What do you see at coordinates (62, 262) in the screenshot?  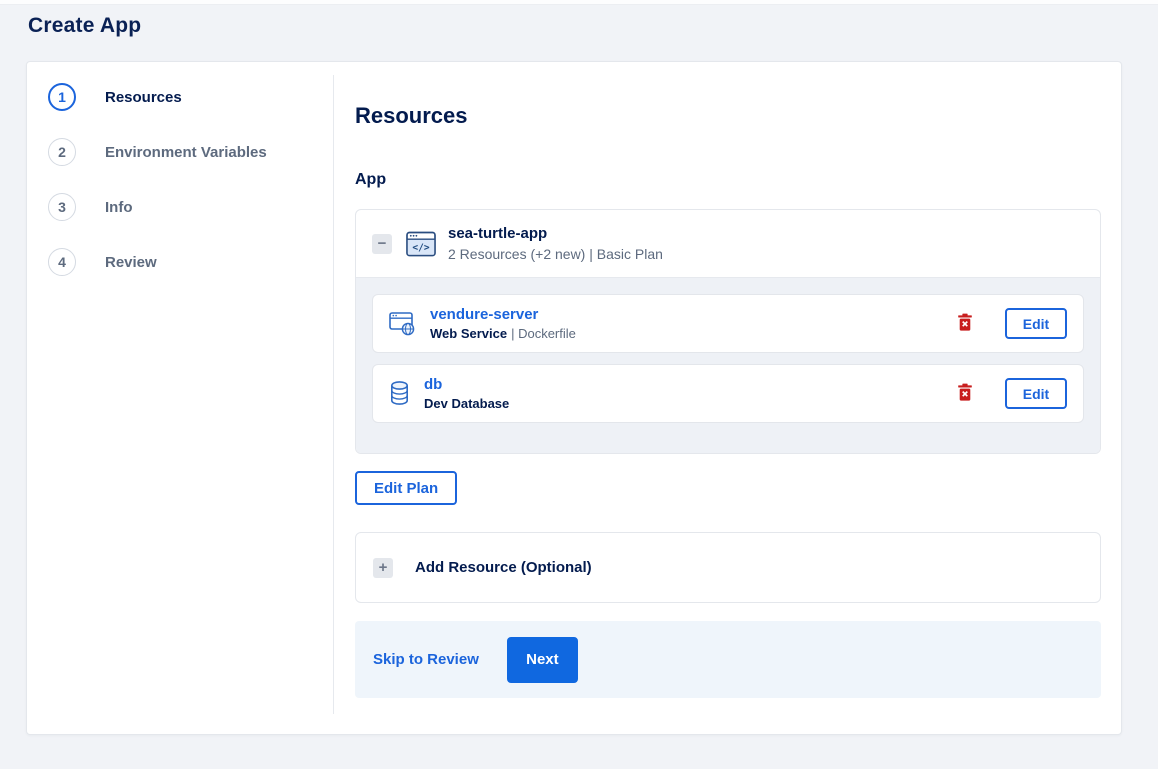 I see `step-number-badge: 4` at bounding box center [62, 262].